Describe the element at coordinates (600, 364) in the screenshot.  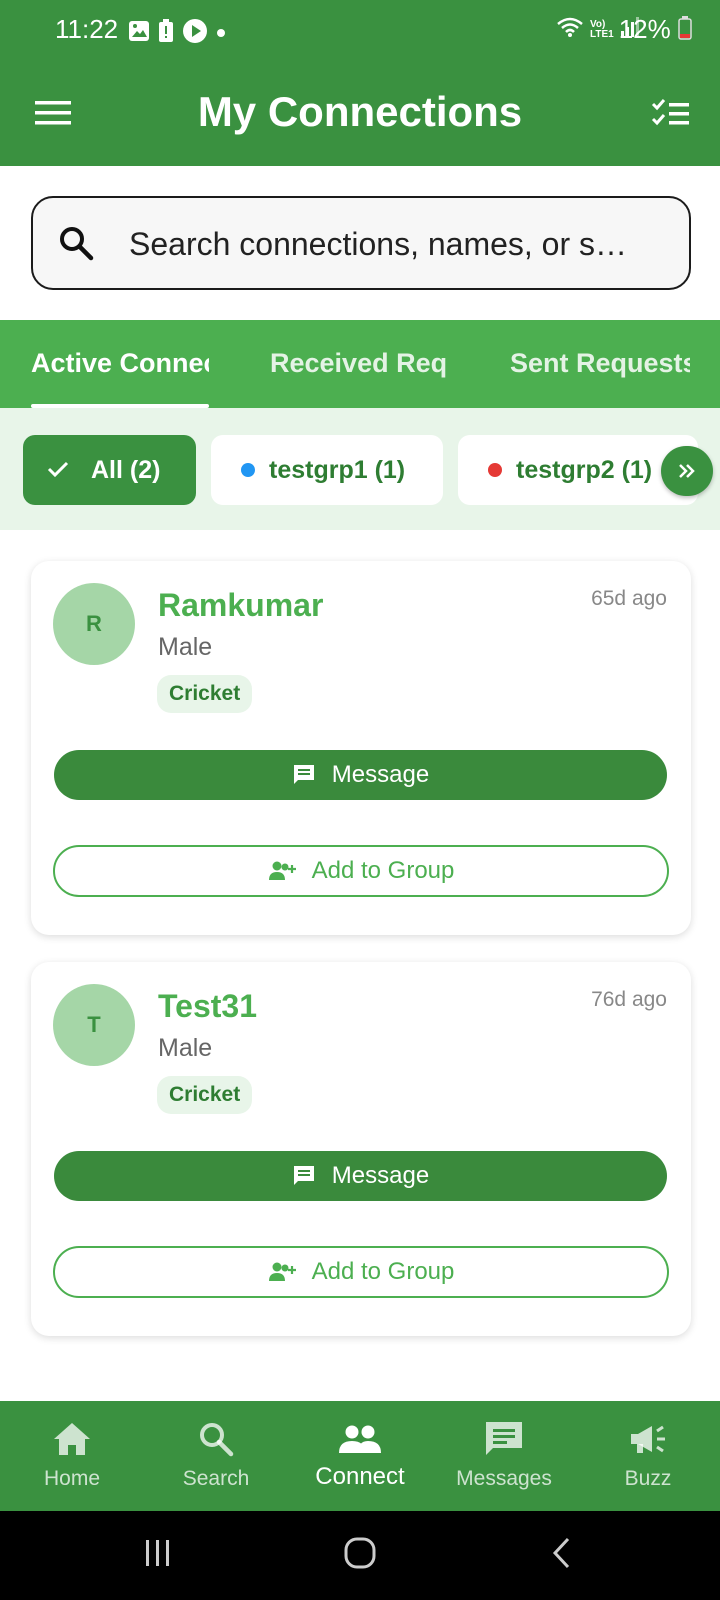
I see `tab-sent-requests: Sent Requests` at that location.